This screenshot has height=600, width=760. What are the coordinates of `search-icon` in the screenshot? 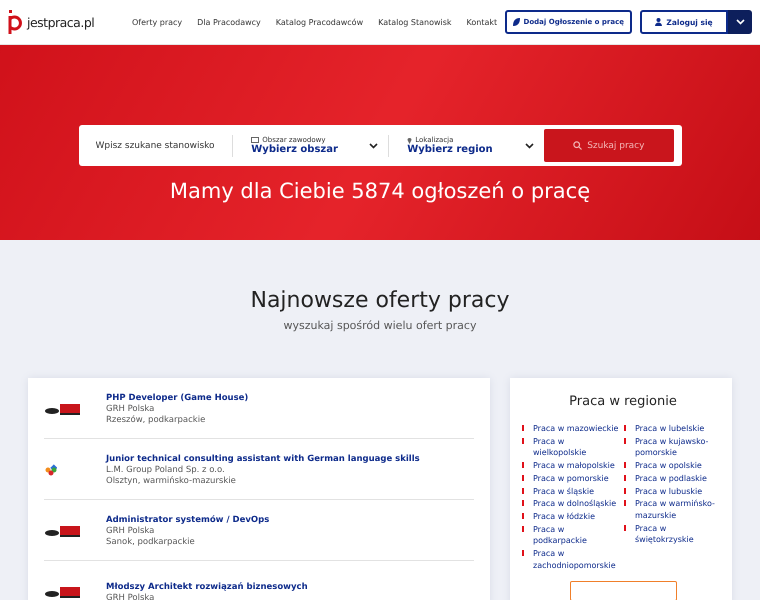 It's located at (577, 145).